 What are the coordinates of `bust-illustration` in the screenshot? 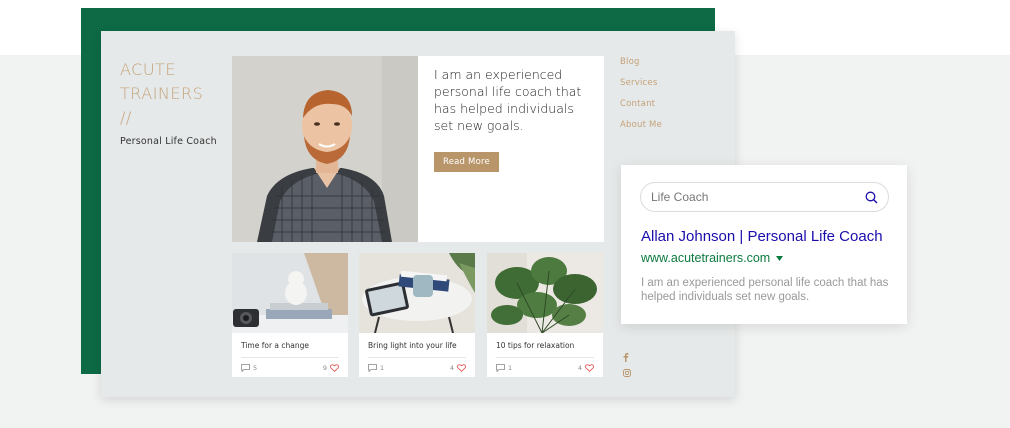 It's located at (290, 293).